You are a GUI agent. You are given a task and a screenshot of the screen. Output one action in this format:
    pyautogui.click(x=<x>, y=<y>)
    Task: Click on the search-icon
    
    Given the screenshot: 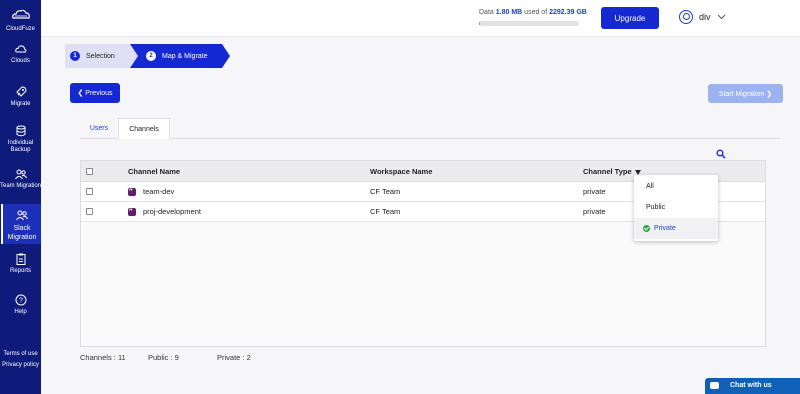 What is the action you would take?
    pyautogui.click(x=721, y=154)
    